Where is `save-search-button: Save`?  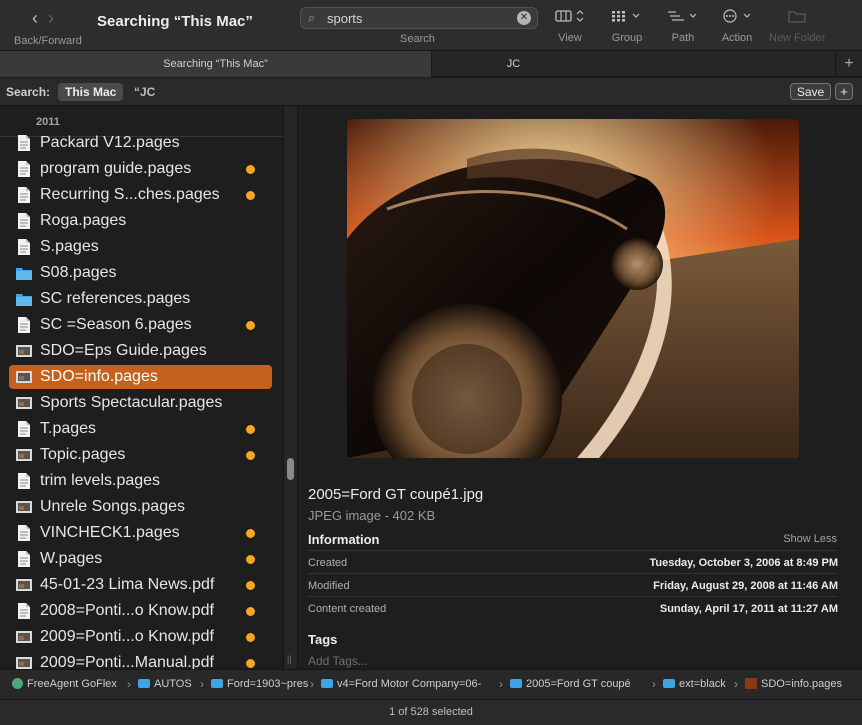
save-search-button: Save is located at coordinates (810, 91).